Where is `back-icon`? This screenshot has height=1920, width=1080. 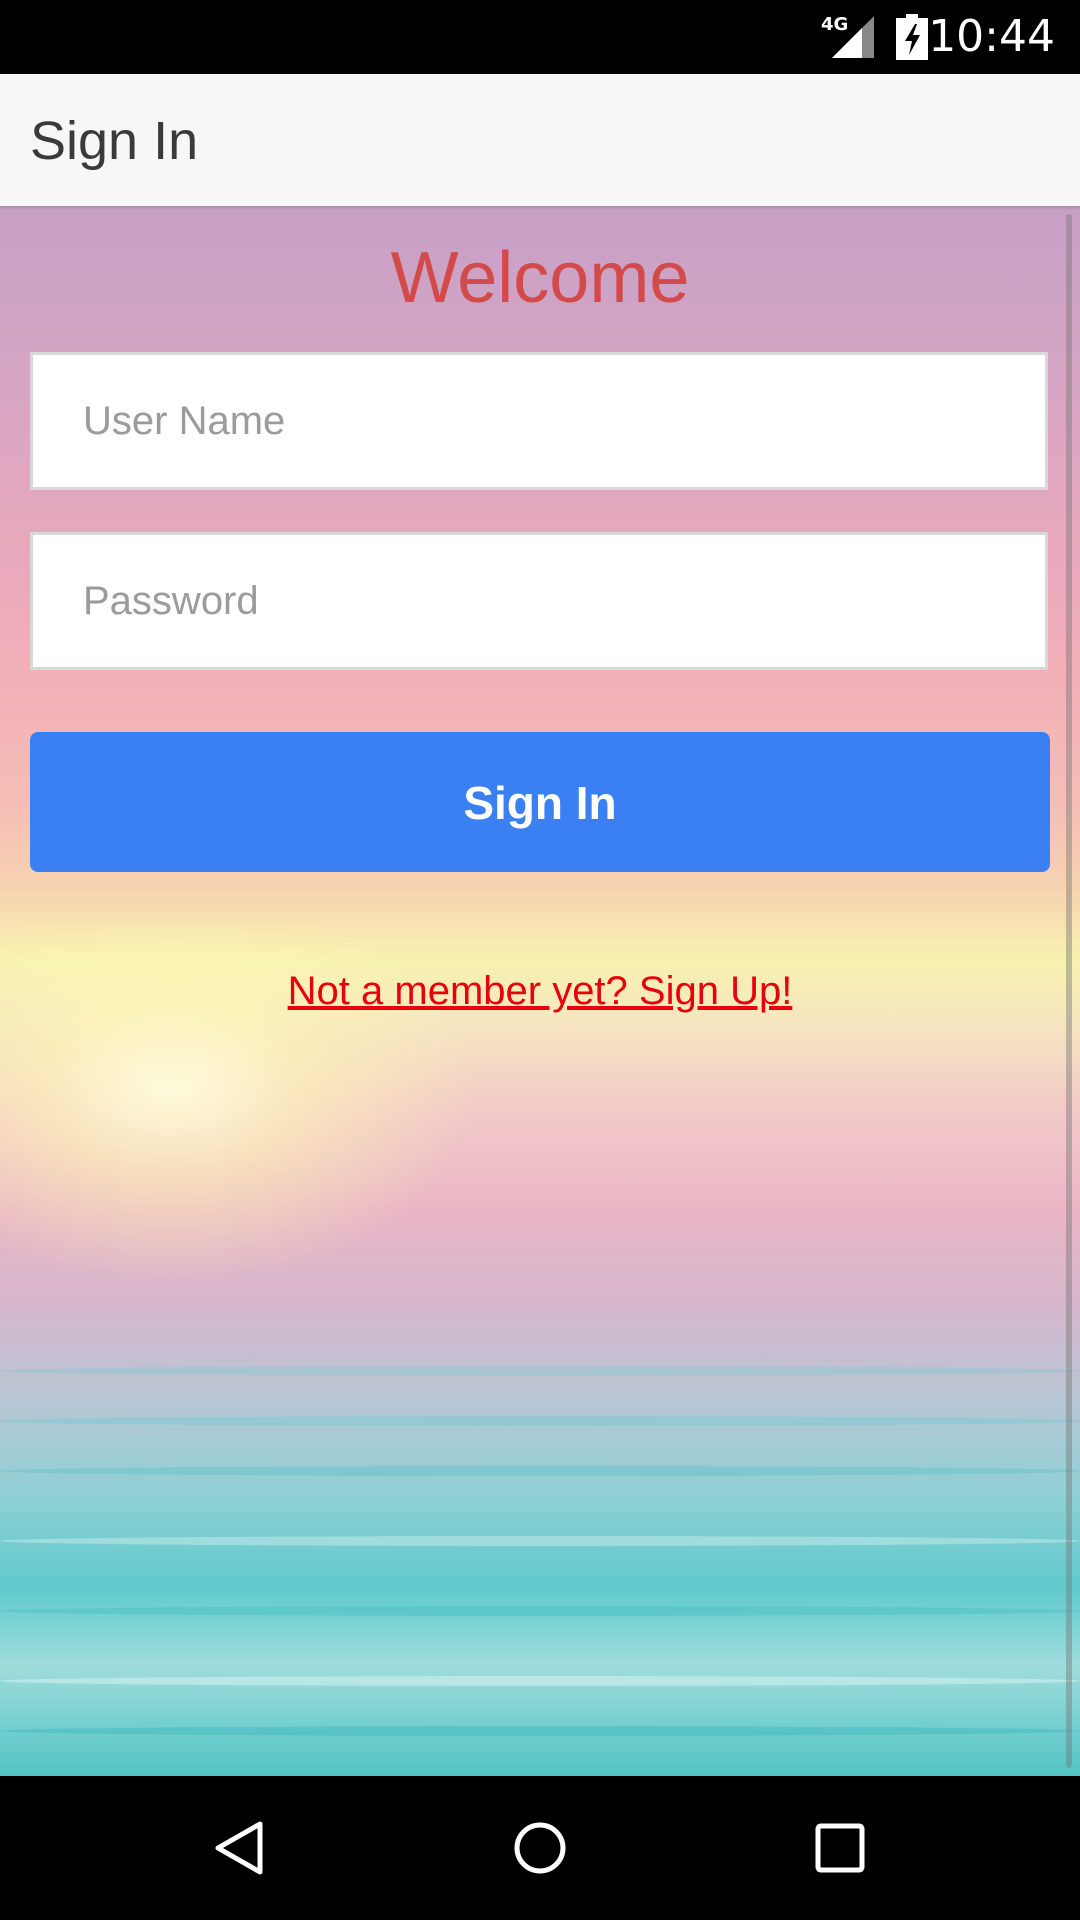
back-icon is located at coordinates (239, 1848).